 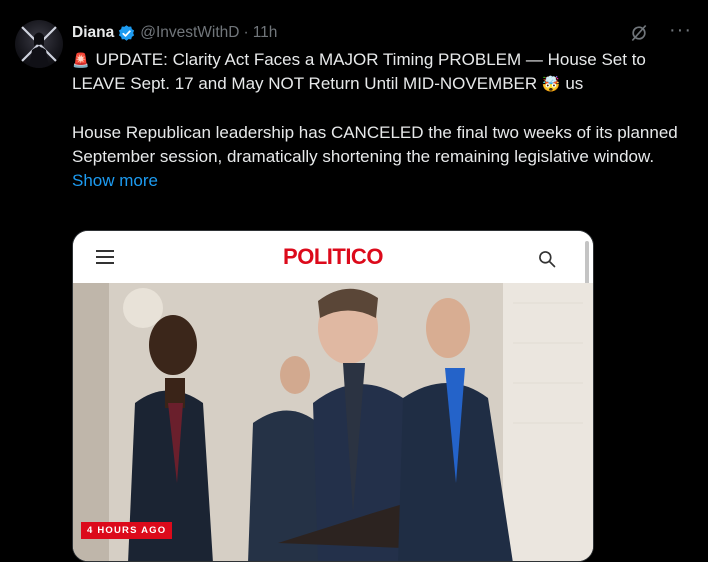 I want to click on shocked-emoji: 🤯, so click(x=551, y=84).